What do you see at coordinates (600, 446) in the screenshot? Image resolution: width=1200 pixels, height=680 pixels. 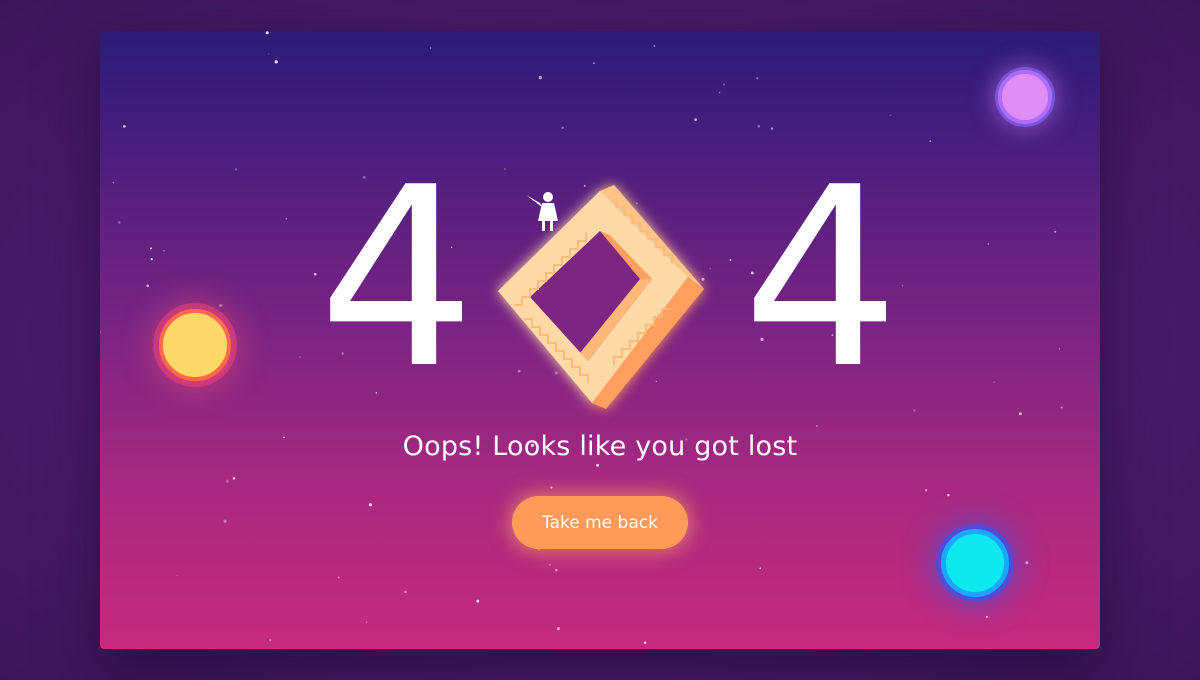 I see `error-message: Oops! Looks like you got lost` at bounding box center [600, 446].